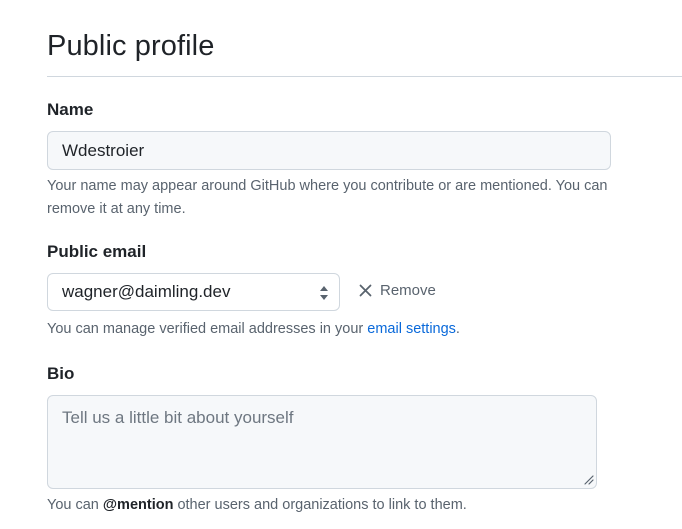 Image resolution: width=682 pixels, height=529 pixels. I want to click on title-divider, so click(364, 76).